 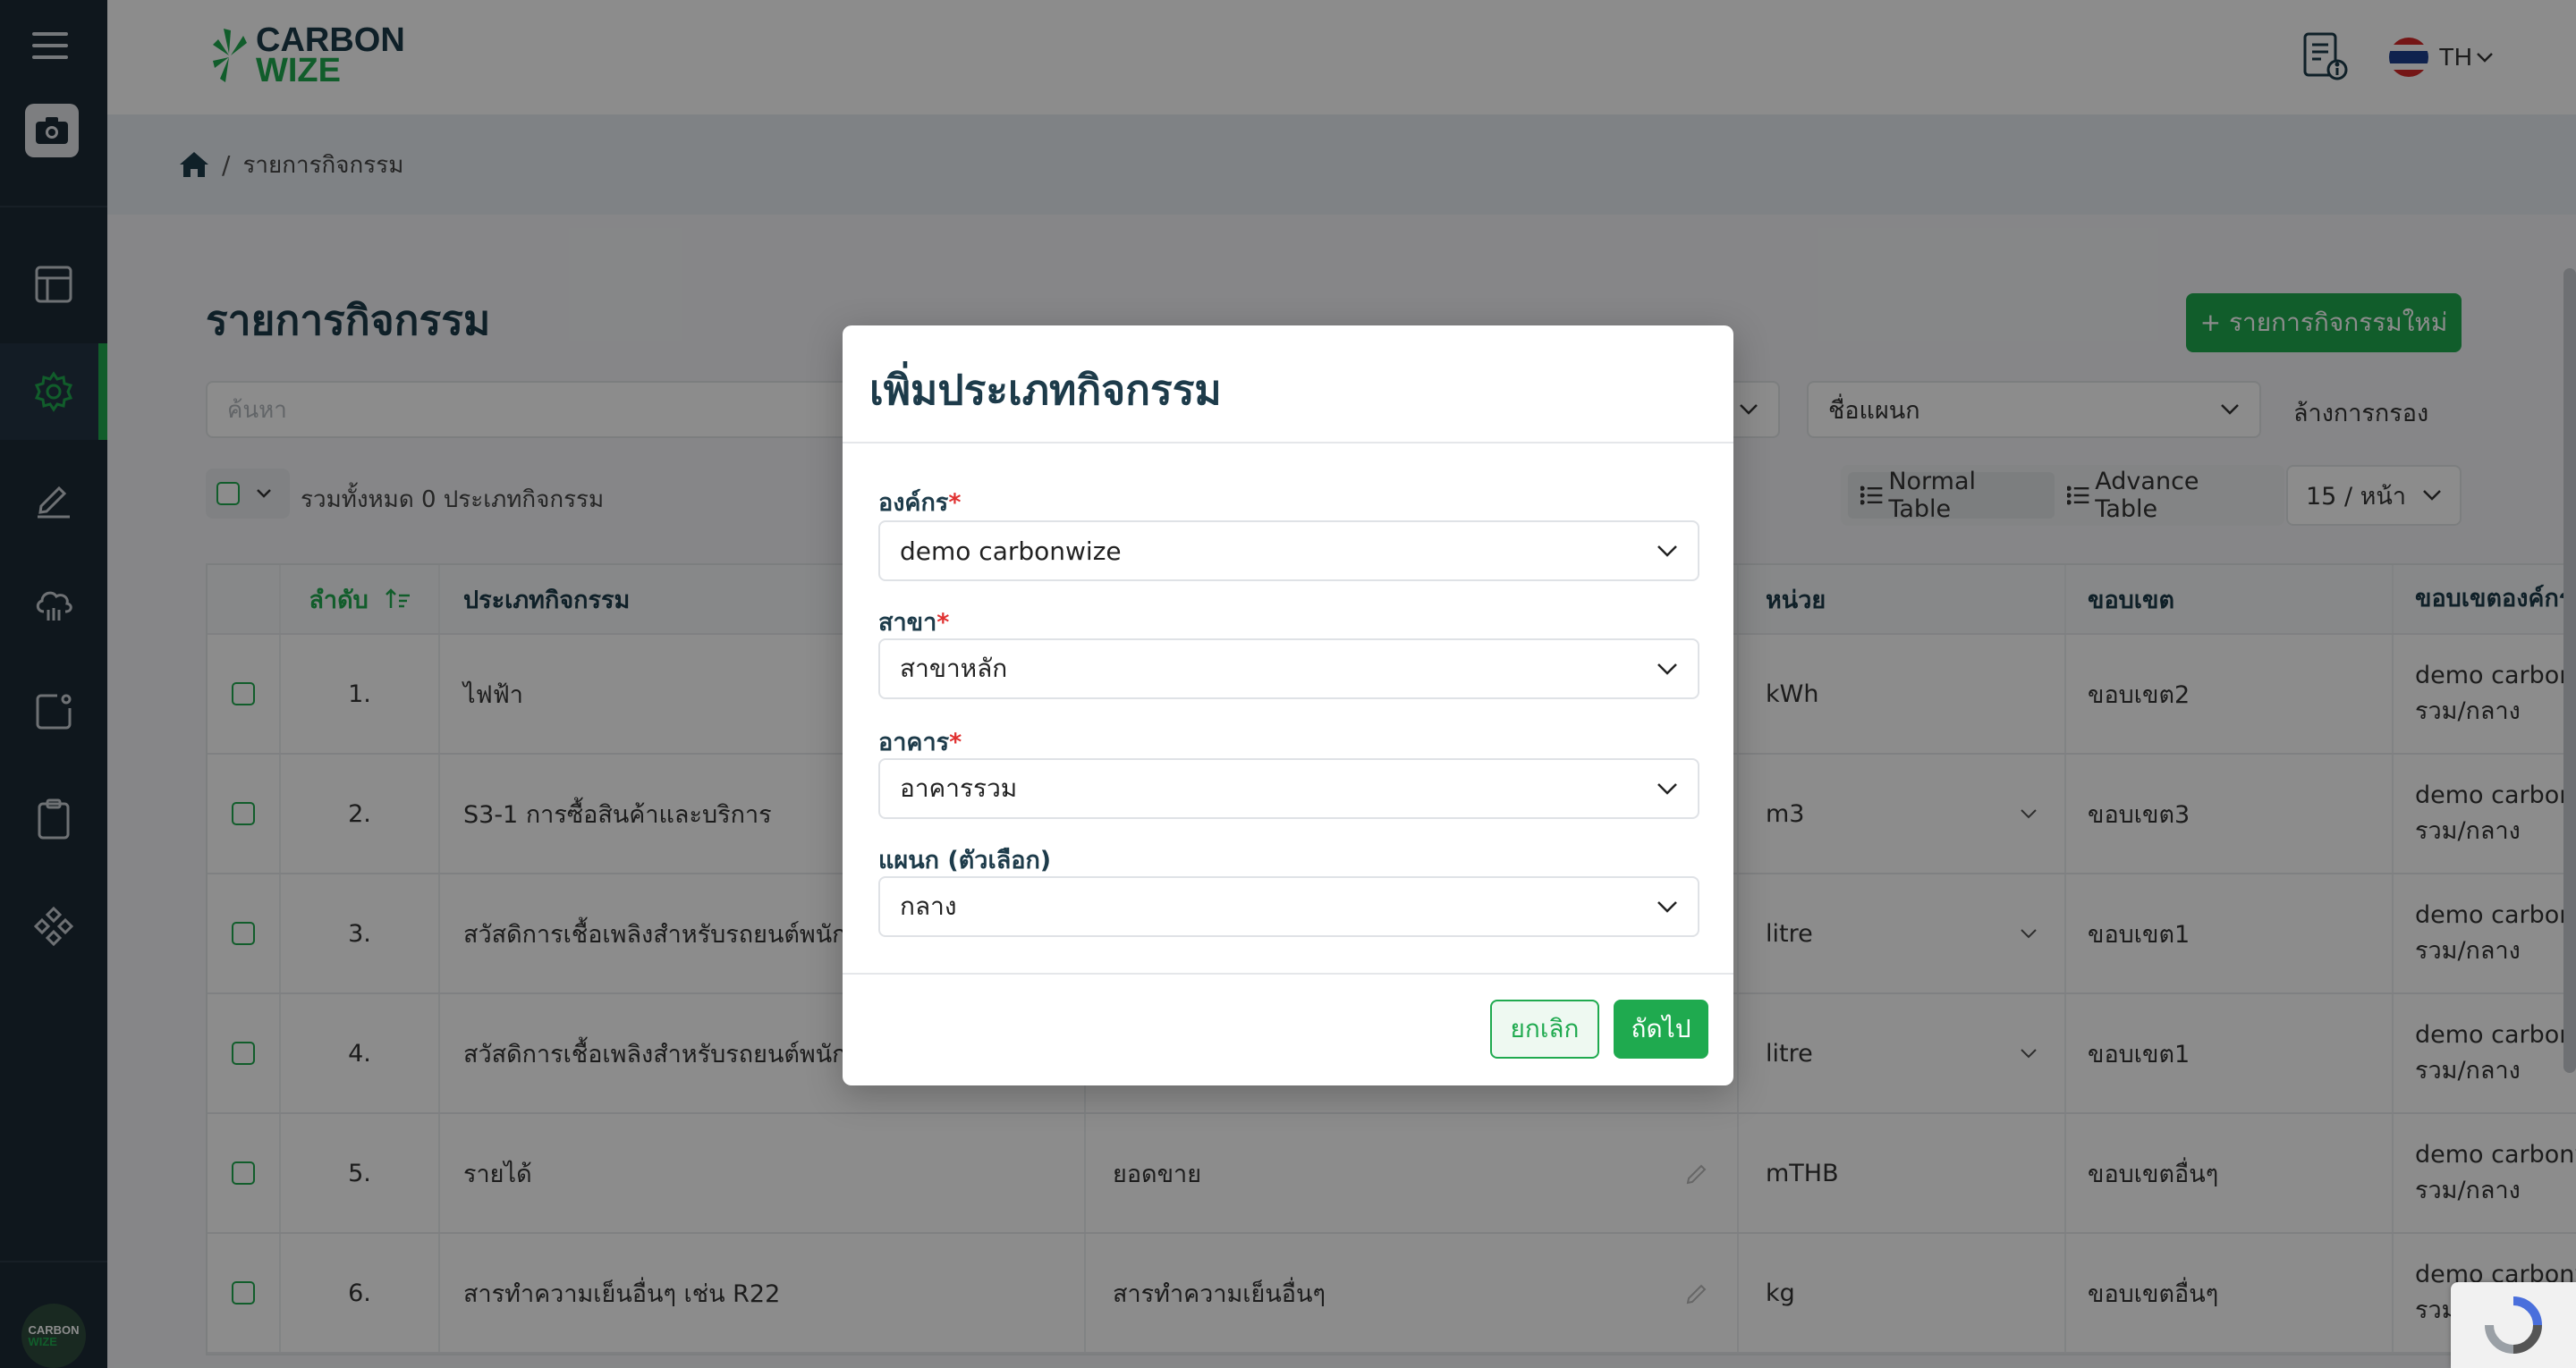 I want to click on building-label: อาคาร*, so click(x=920, y=743).